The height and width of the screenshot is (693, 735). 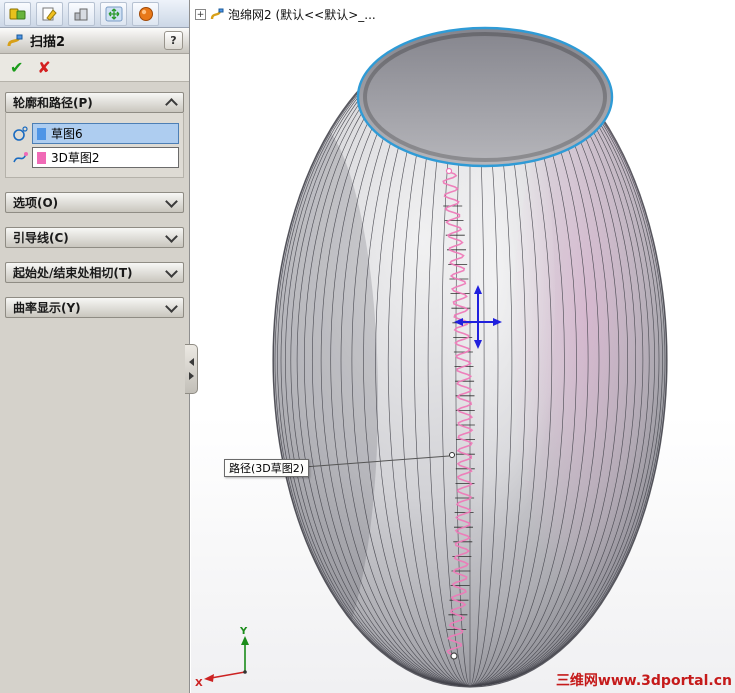 I want to click on group-profile-and-path: 轮廓和路径(P) 草图6 3D草图2, so click(x=94, y=135).